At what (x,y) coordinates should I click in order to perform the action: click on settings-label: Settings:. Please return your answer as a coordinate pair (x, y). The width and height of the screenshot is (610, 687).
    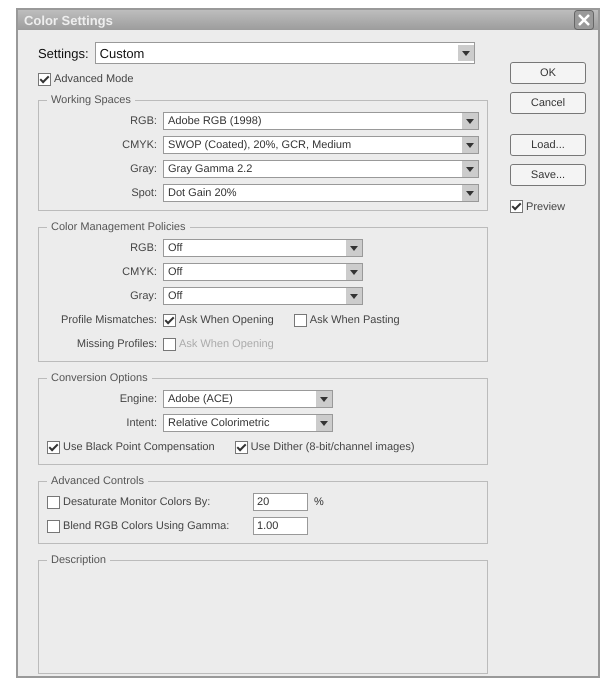
    Looking at the image, I should click on (63, 53).